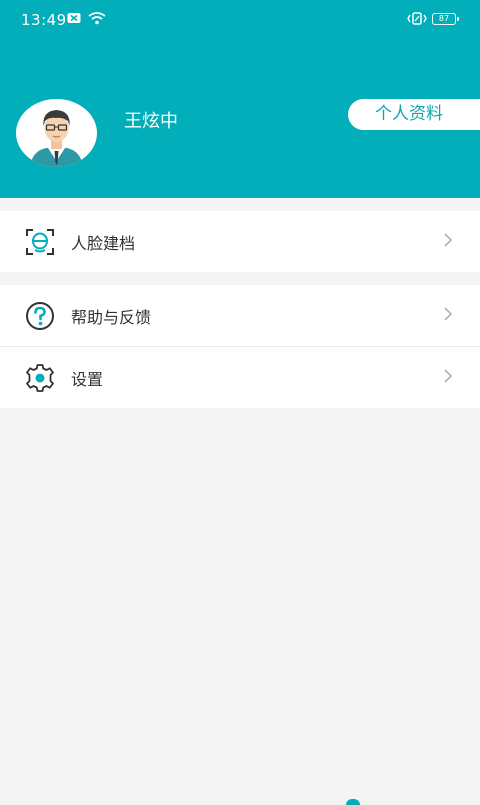 This screenshot has height=805, width=480. What do you see at coordinates (353, 802) in the screenshot?
I see `bottom-nav-indicator` at bounding box center [353, 802].